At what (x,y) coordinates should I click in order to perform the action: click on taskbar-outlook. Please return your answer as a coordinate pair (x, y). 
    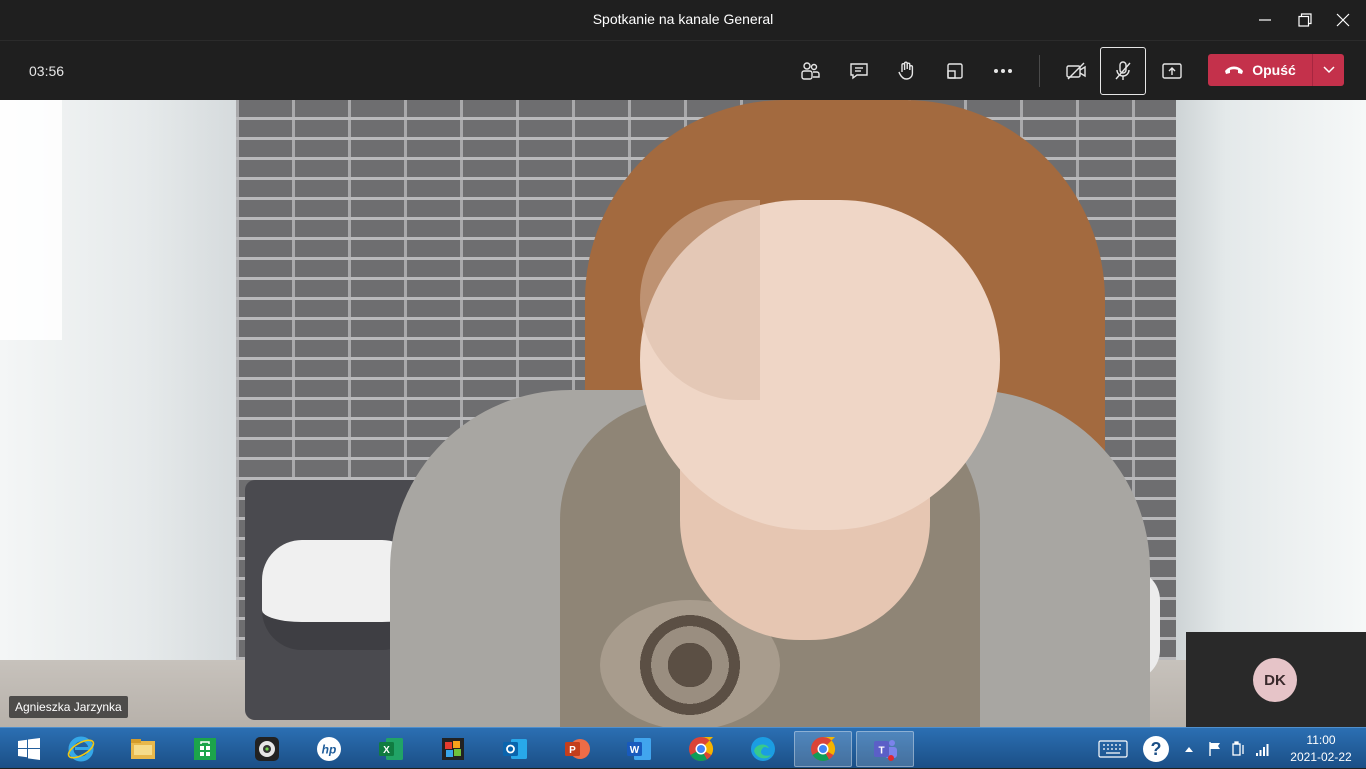
    Looking at the image, I should click on (515, 749).